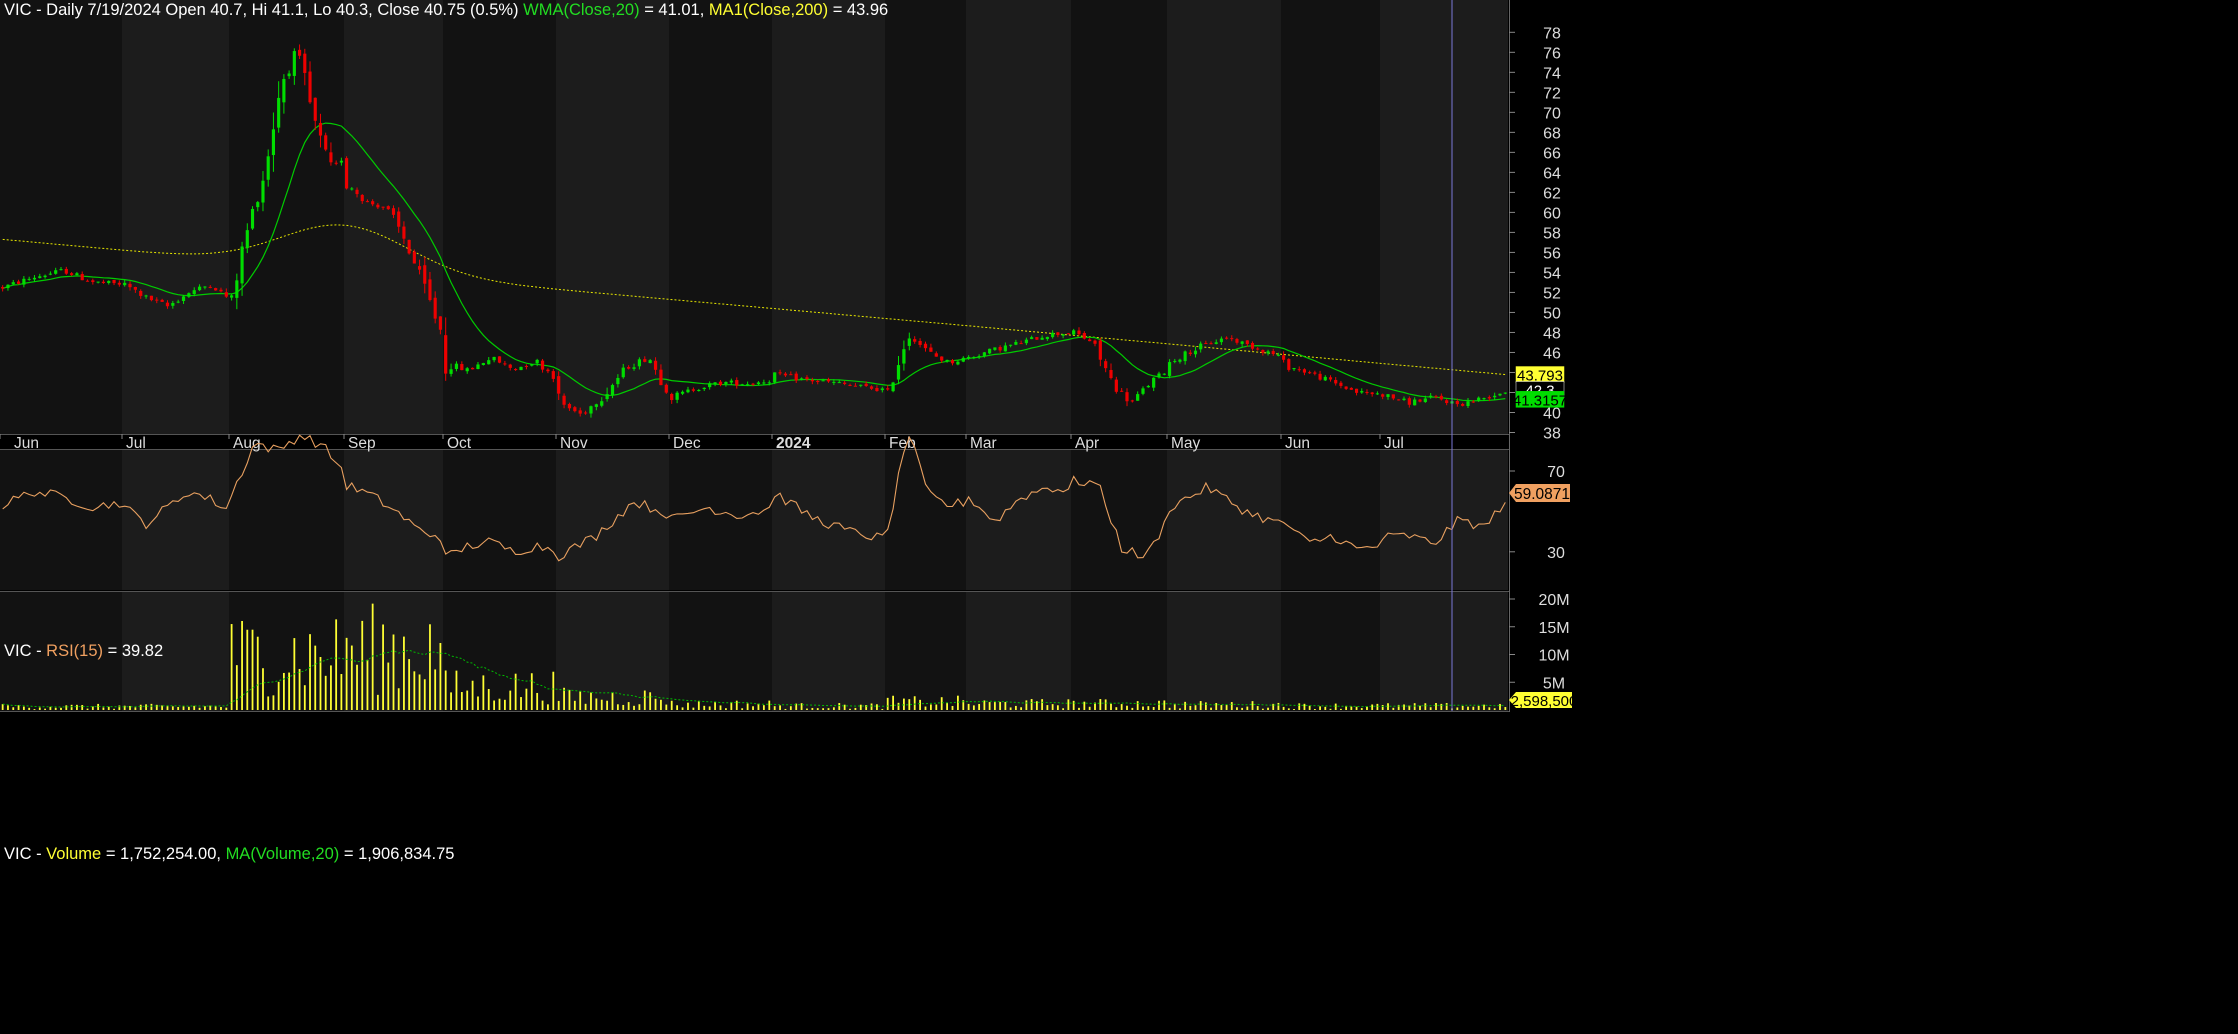 The image size is (2238, 1034). I want to click on ma200-legend-label: MA1(Close,200), so click(768, 10).